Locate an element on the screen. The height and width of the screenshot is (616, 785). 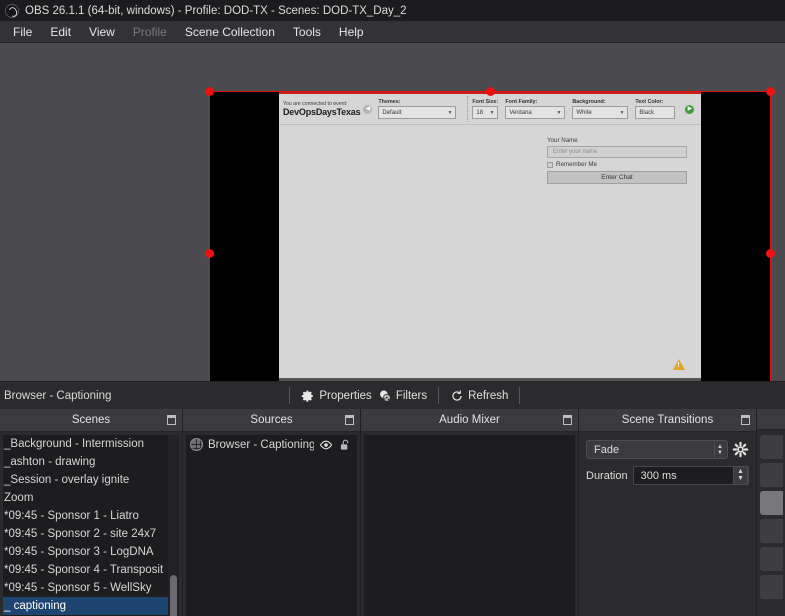
audio-mixer-dock-header: Audio Mixer is located at coordinates (469, 420).